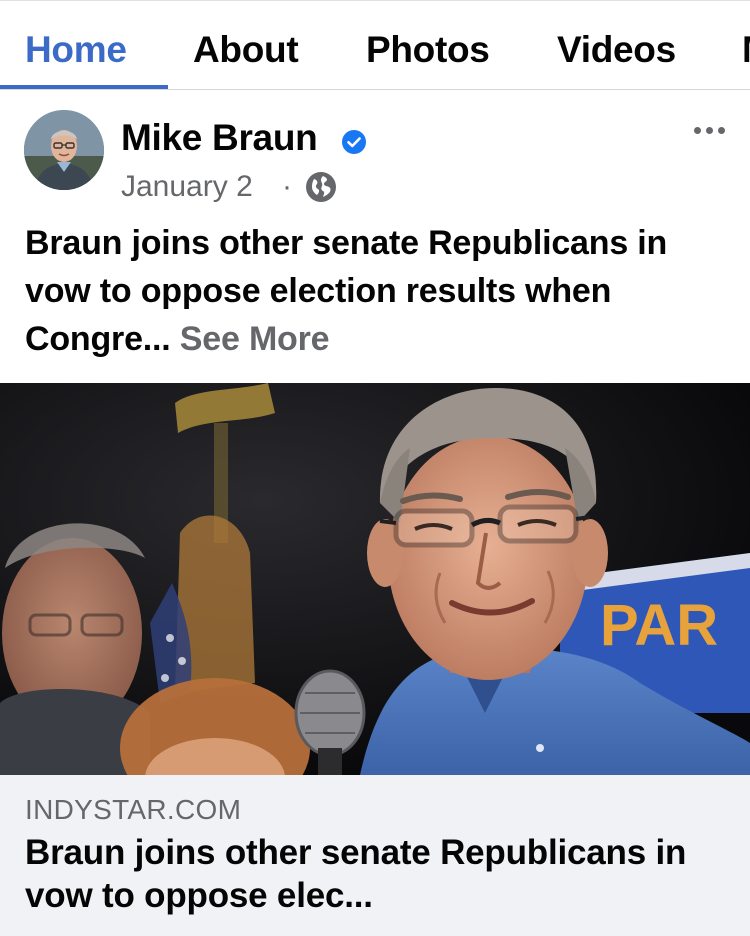  What do you see at coordinates (428, 50) in the screenshot?
I see `tab-photos: Photos` at bounding box center [428, 50].